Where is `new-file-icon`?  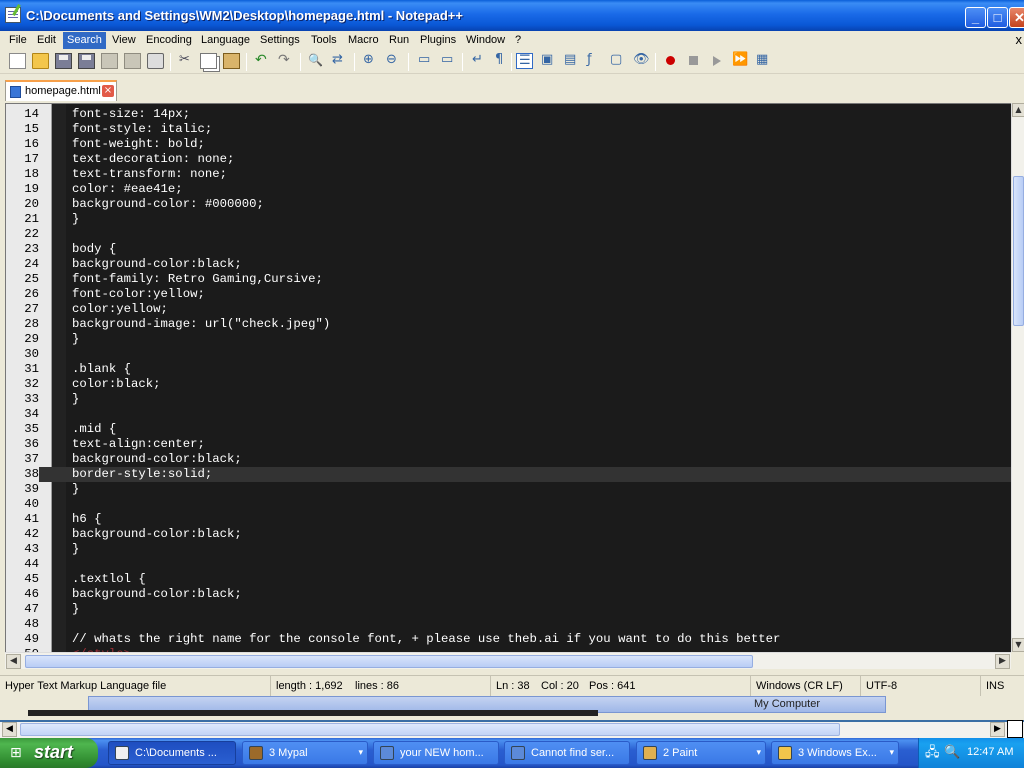 new-file-icon is located at coordinates (17, 61).